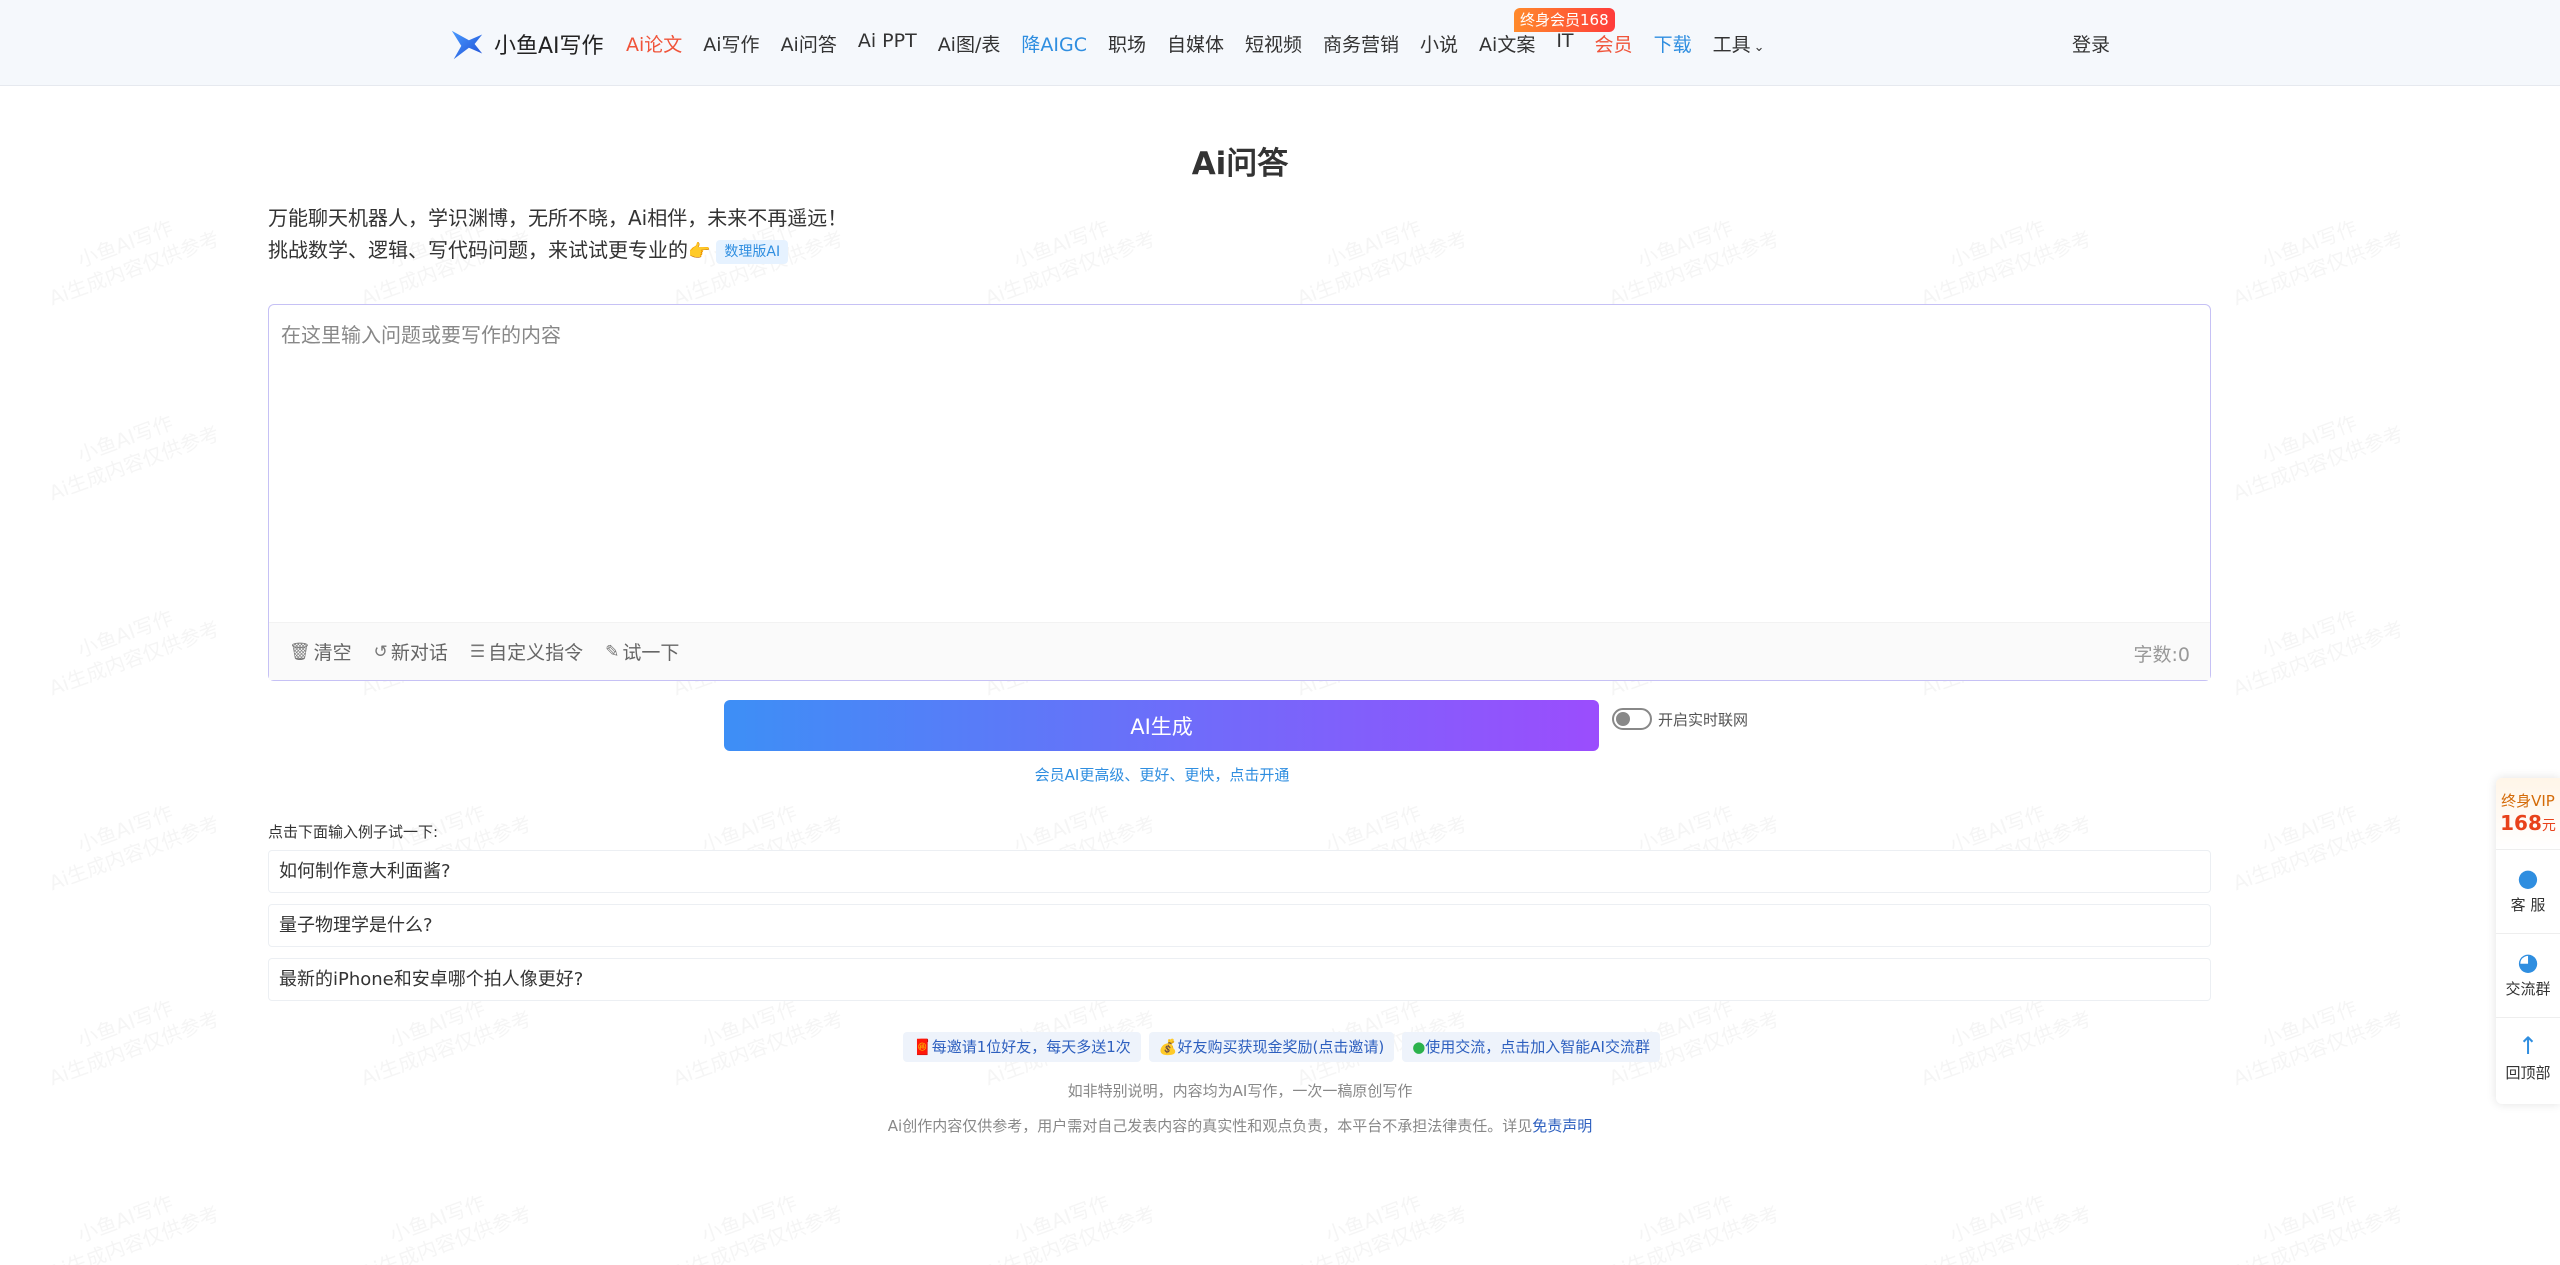 The width and height of the screenshot is (2560, 1265). Describe the element at coordinates (1419, 1047) in the screenshot. I see `wechat-icon: ●` at that location.